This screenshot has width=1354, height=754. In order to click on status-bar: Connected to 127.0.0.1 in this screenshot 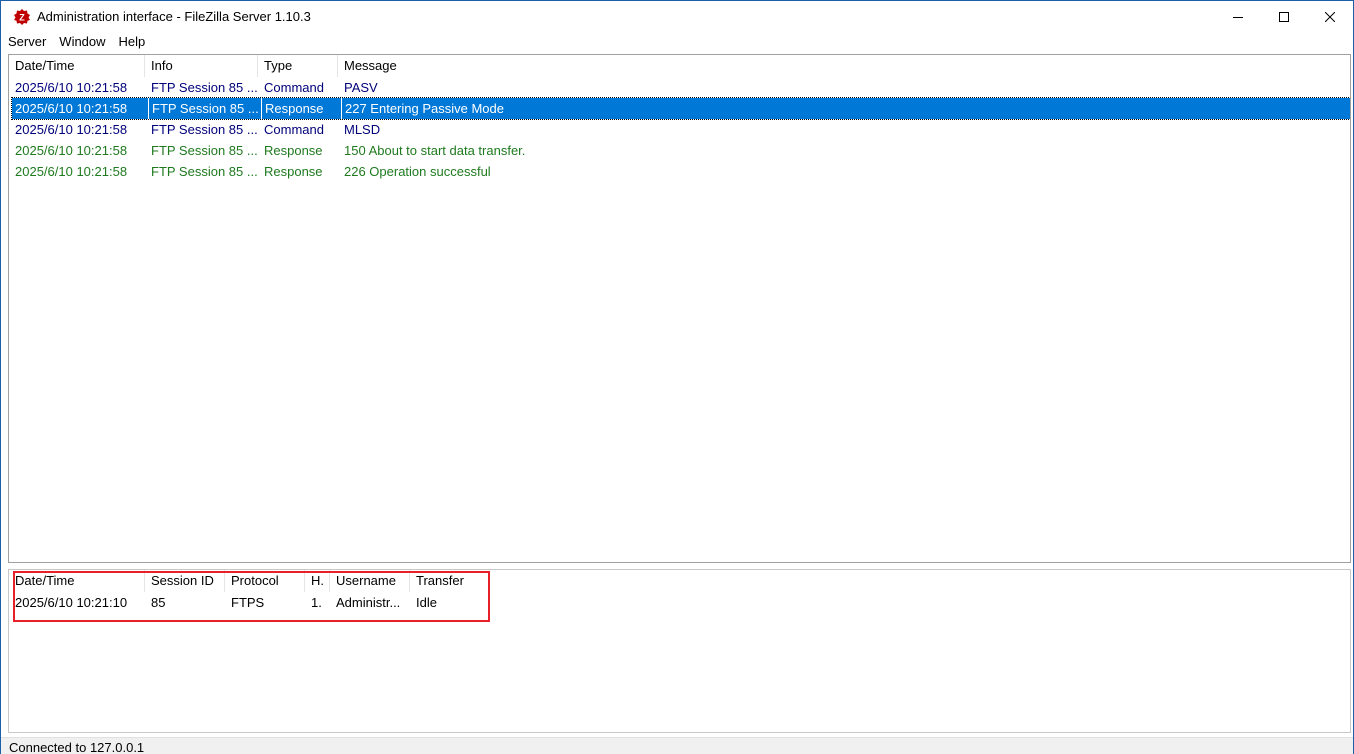, I will do `click(677, 745)`.